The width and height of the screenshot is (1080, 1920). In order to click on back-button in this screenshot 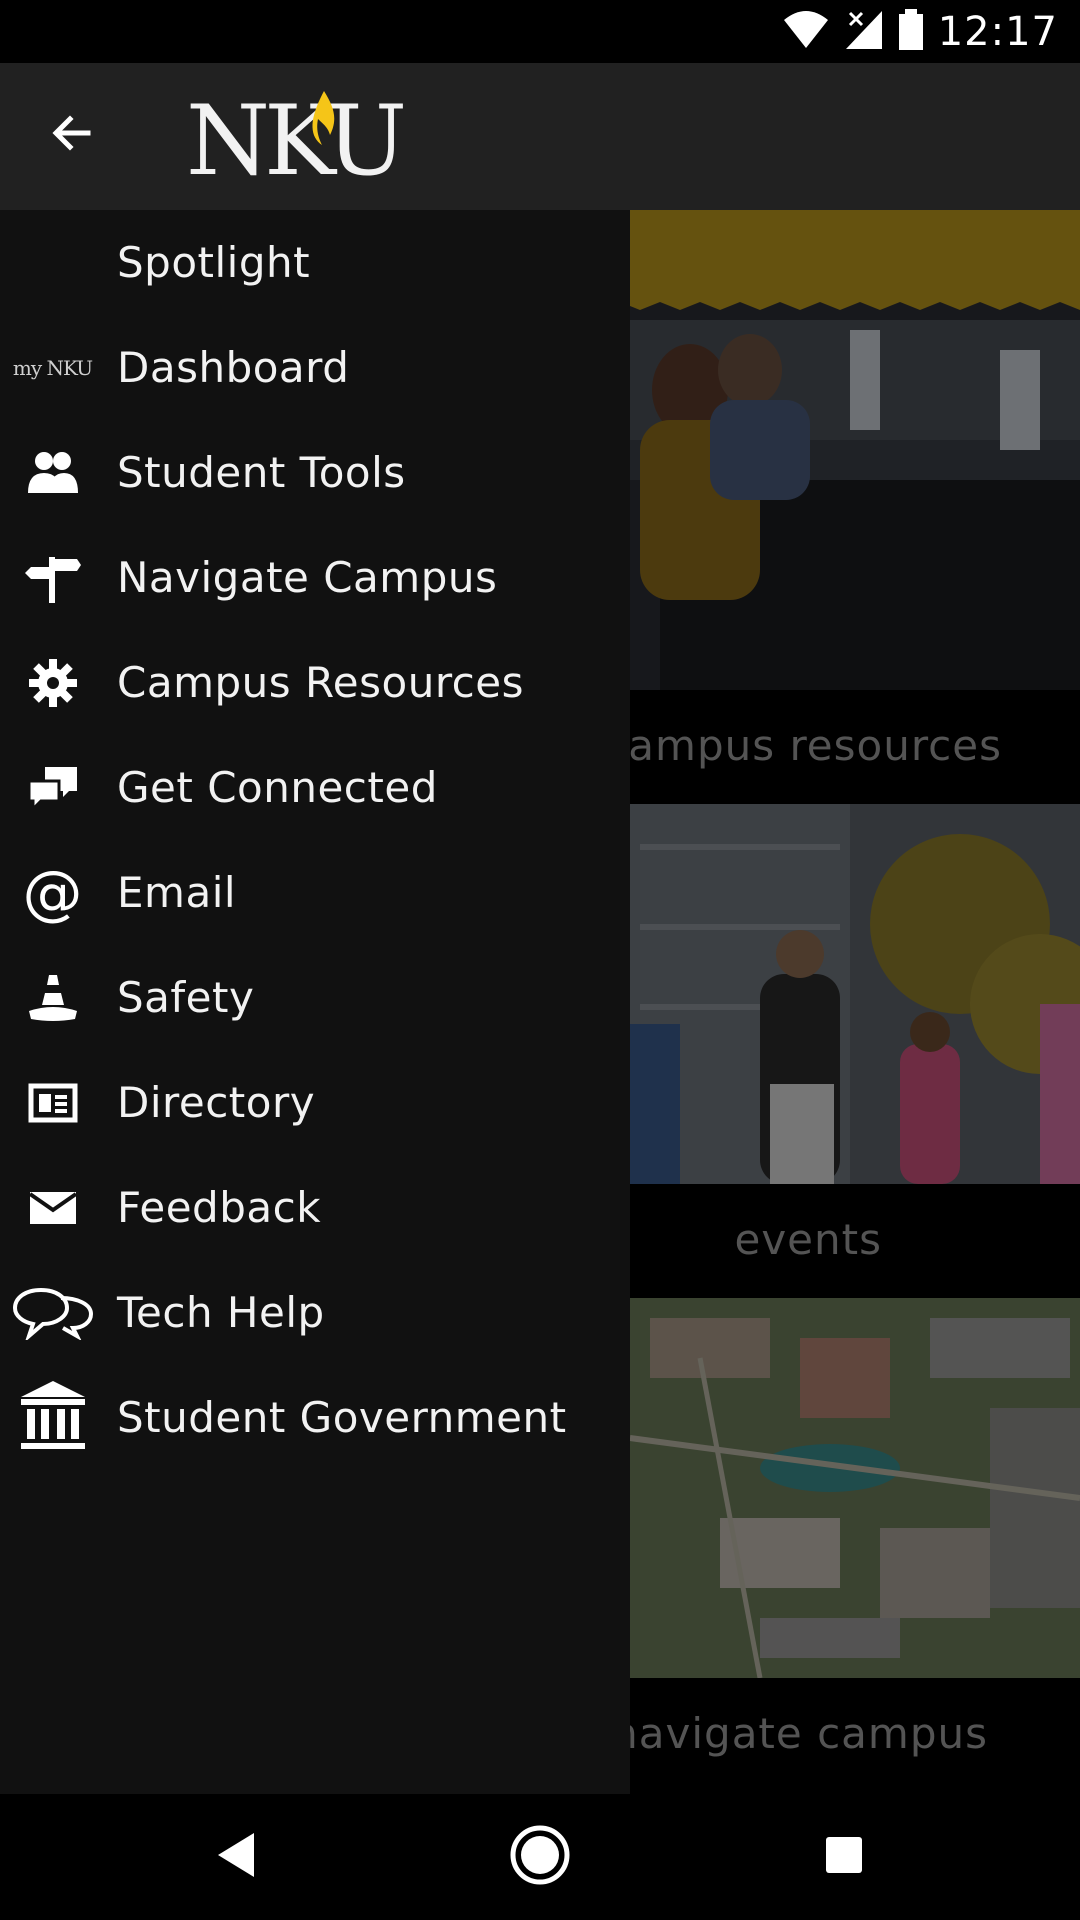, I will do `click(72, 135)`.